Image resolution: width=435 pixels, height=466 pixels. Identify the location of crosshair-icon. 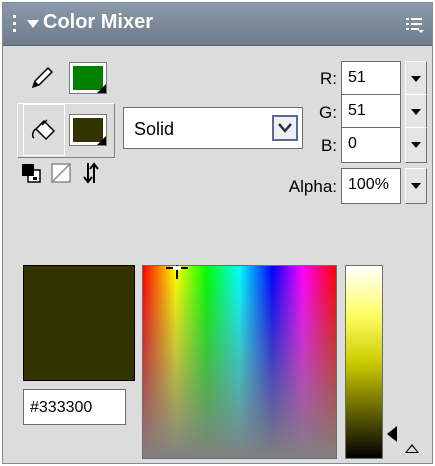
(177, 272).